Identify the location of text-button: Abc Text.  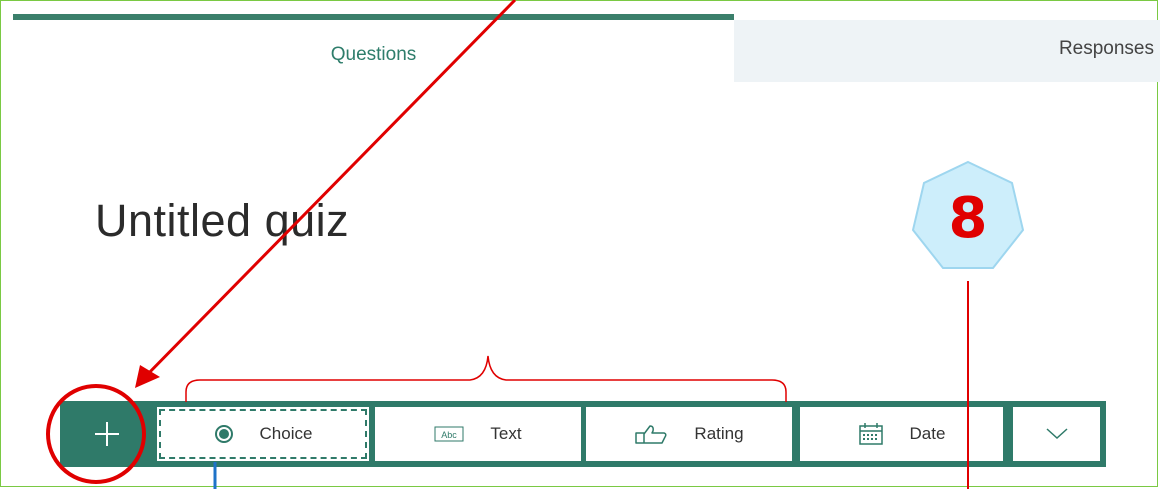
(478, 434).